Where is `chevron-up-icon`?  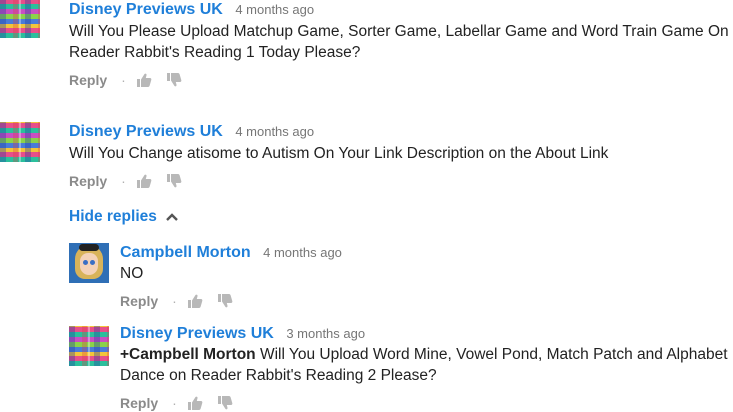 chevron-up-icon is located at coordinates (172, 217).